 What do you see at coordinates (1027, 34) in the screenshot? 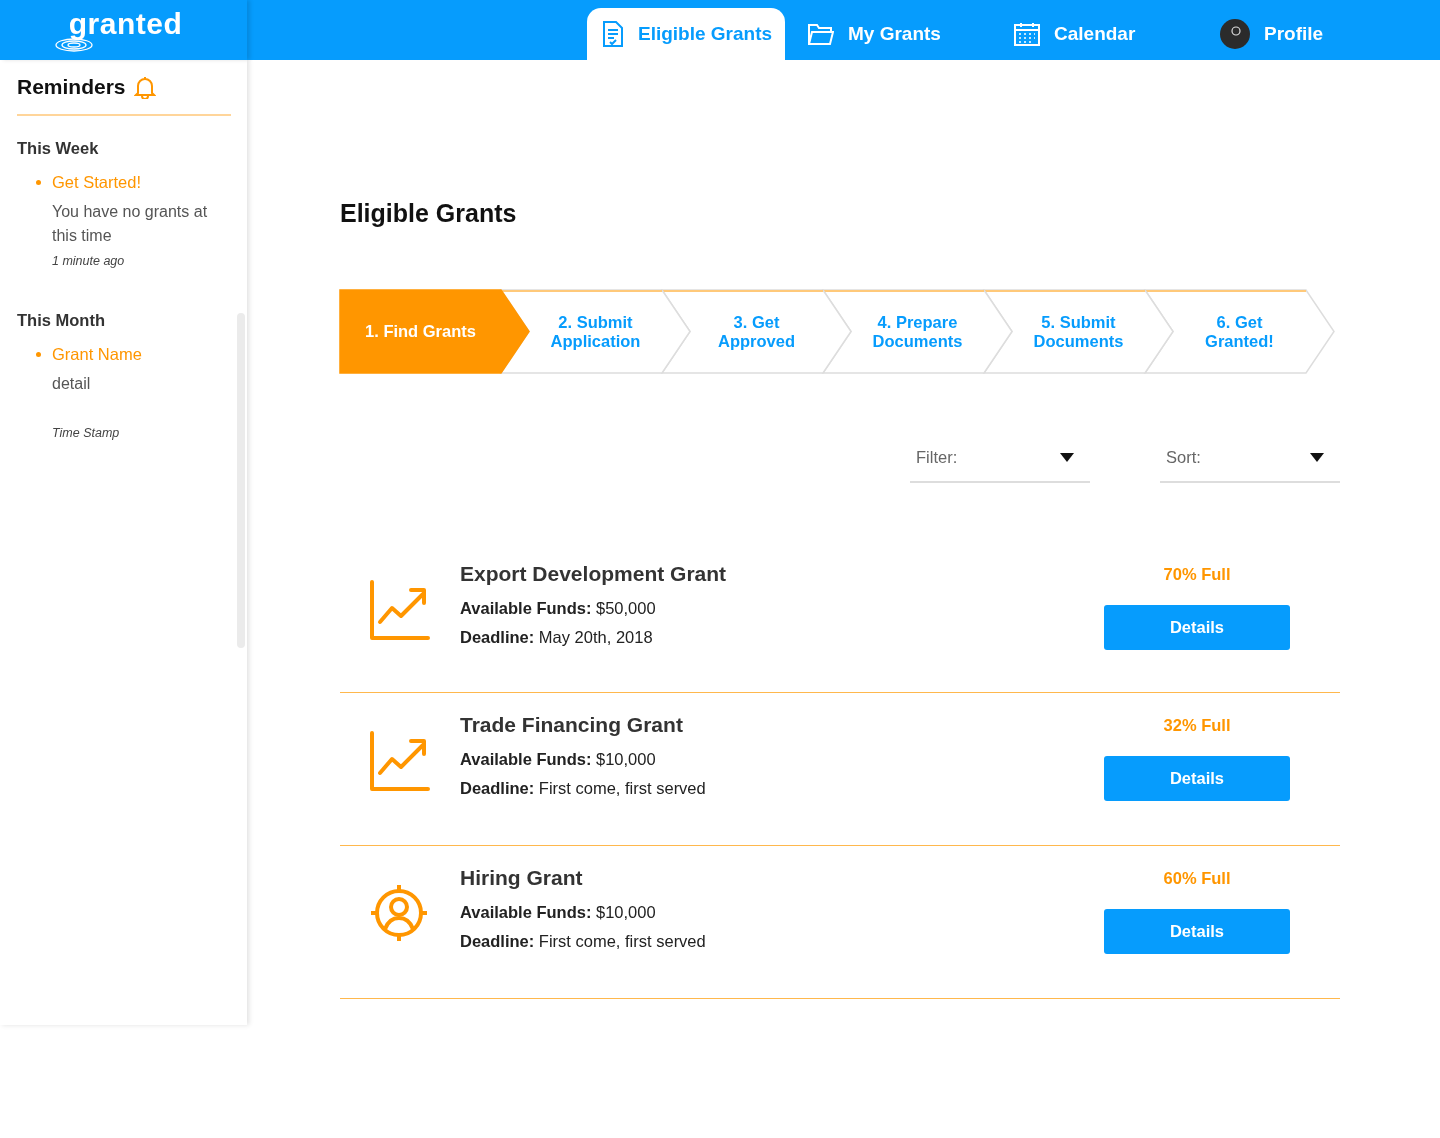
I see `calendar-icon` at bounding box center [1027, 34].